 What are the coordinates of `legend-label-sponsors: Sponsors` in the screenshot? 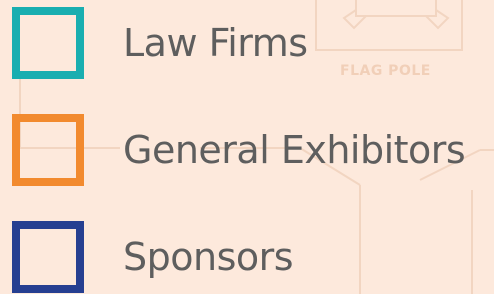 It's located at (208, 256).